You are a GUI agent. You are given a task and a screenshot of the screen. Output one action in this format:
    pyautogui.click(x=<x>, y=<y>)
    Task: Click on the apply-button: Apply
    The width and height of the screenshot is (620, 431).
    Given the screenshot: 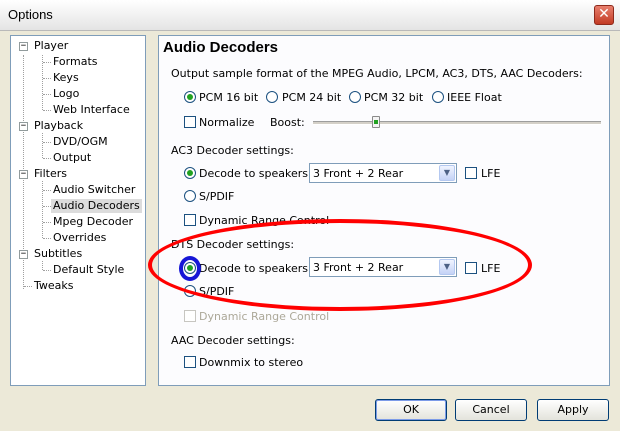 What is the action you would take?
    pyautogui.click(x=573, y=410)
    